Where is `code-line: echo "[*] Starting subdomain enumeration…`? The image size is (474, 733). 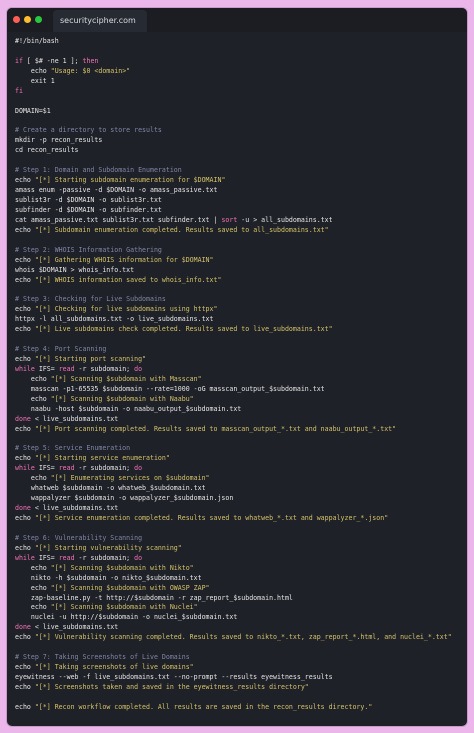
code-line: echo "[*] Starting subdomain enumeration… is located at coordinates (239, 181).